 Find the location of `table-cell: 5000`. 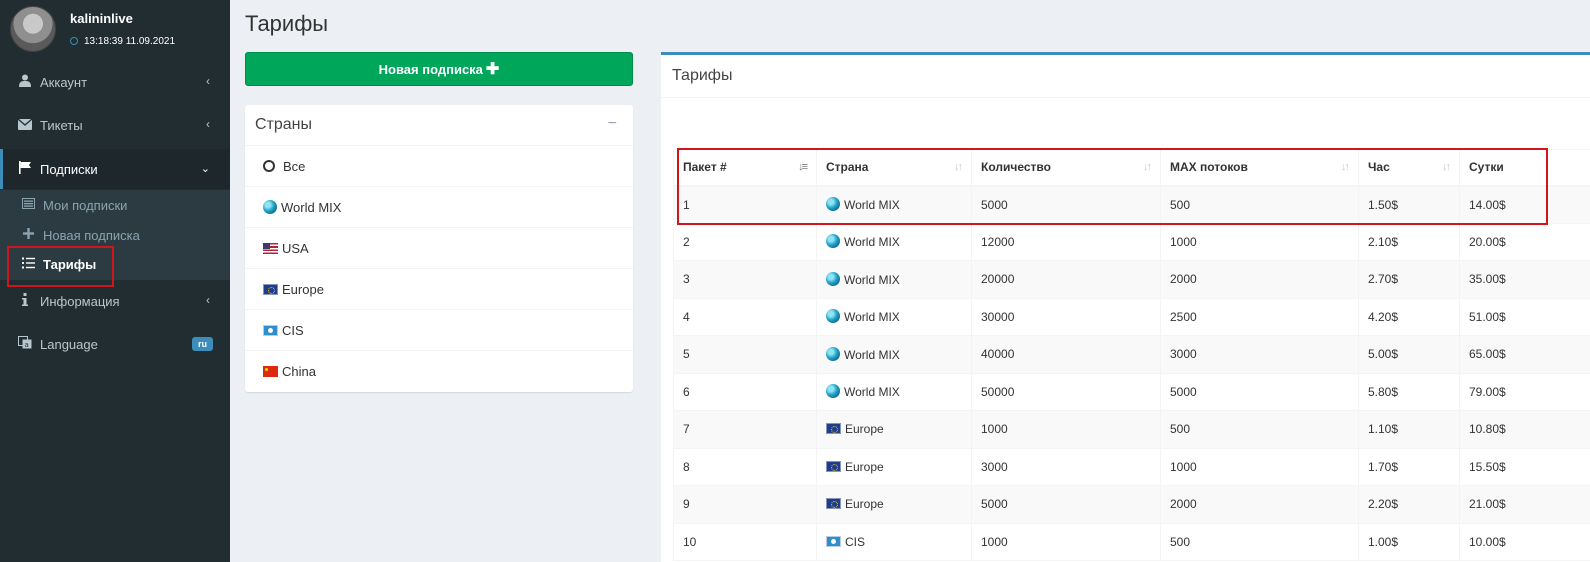

table-cell: 5000 is located at coordinates (1066, 504).